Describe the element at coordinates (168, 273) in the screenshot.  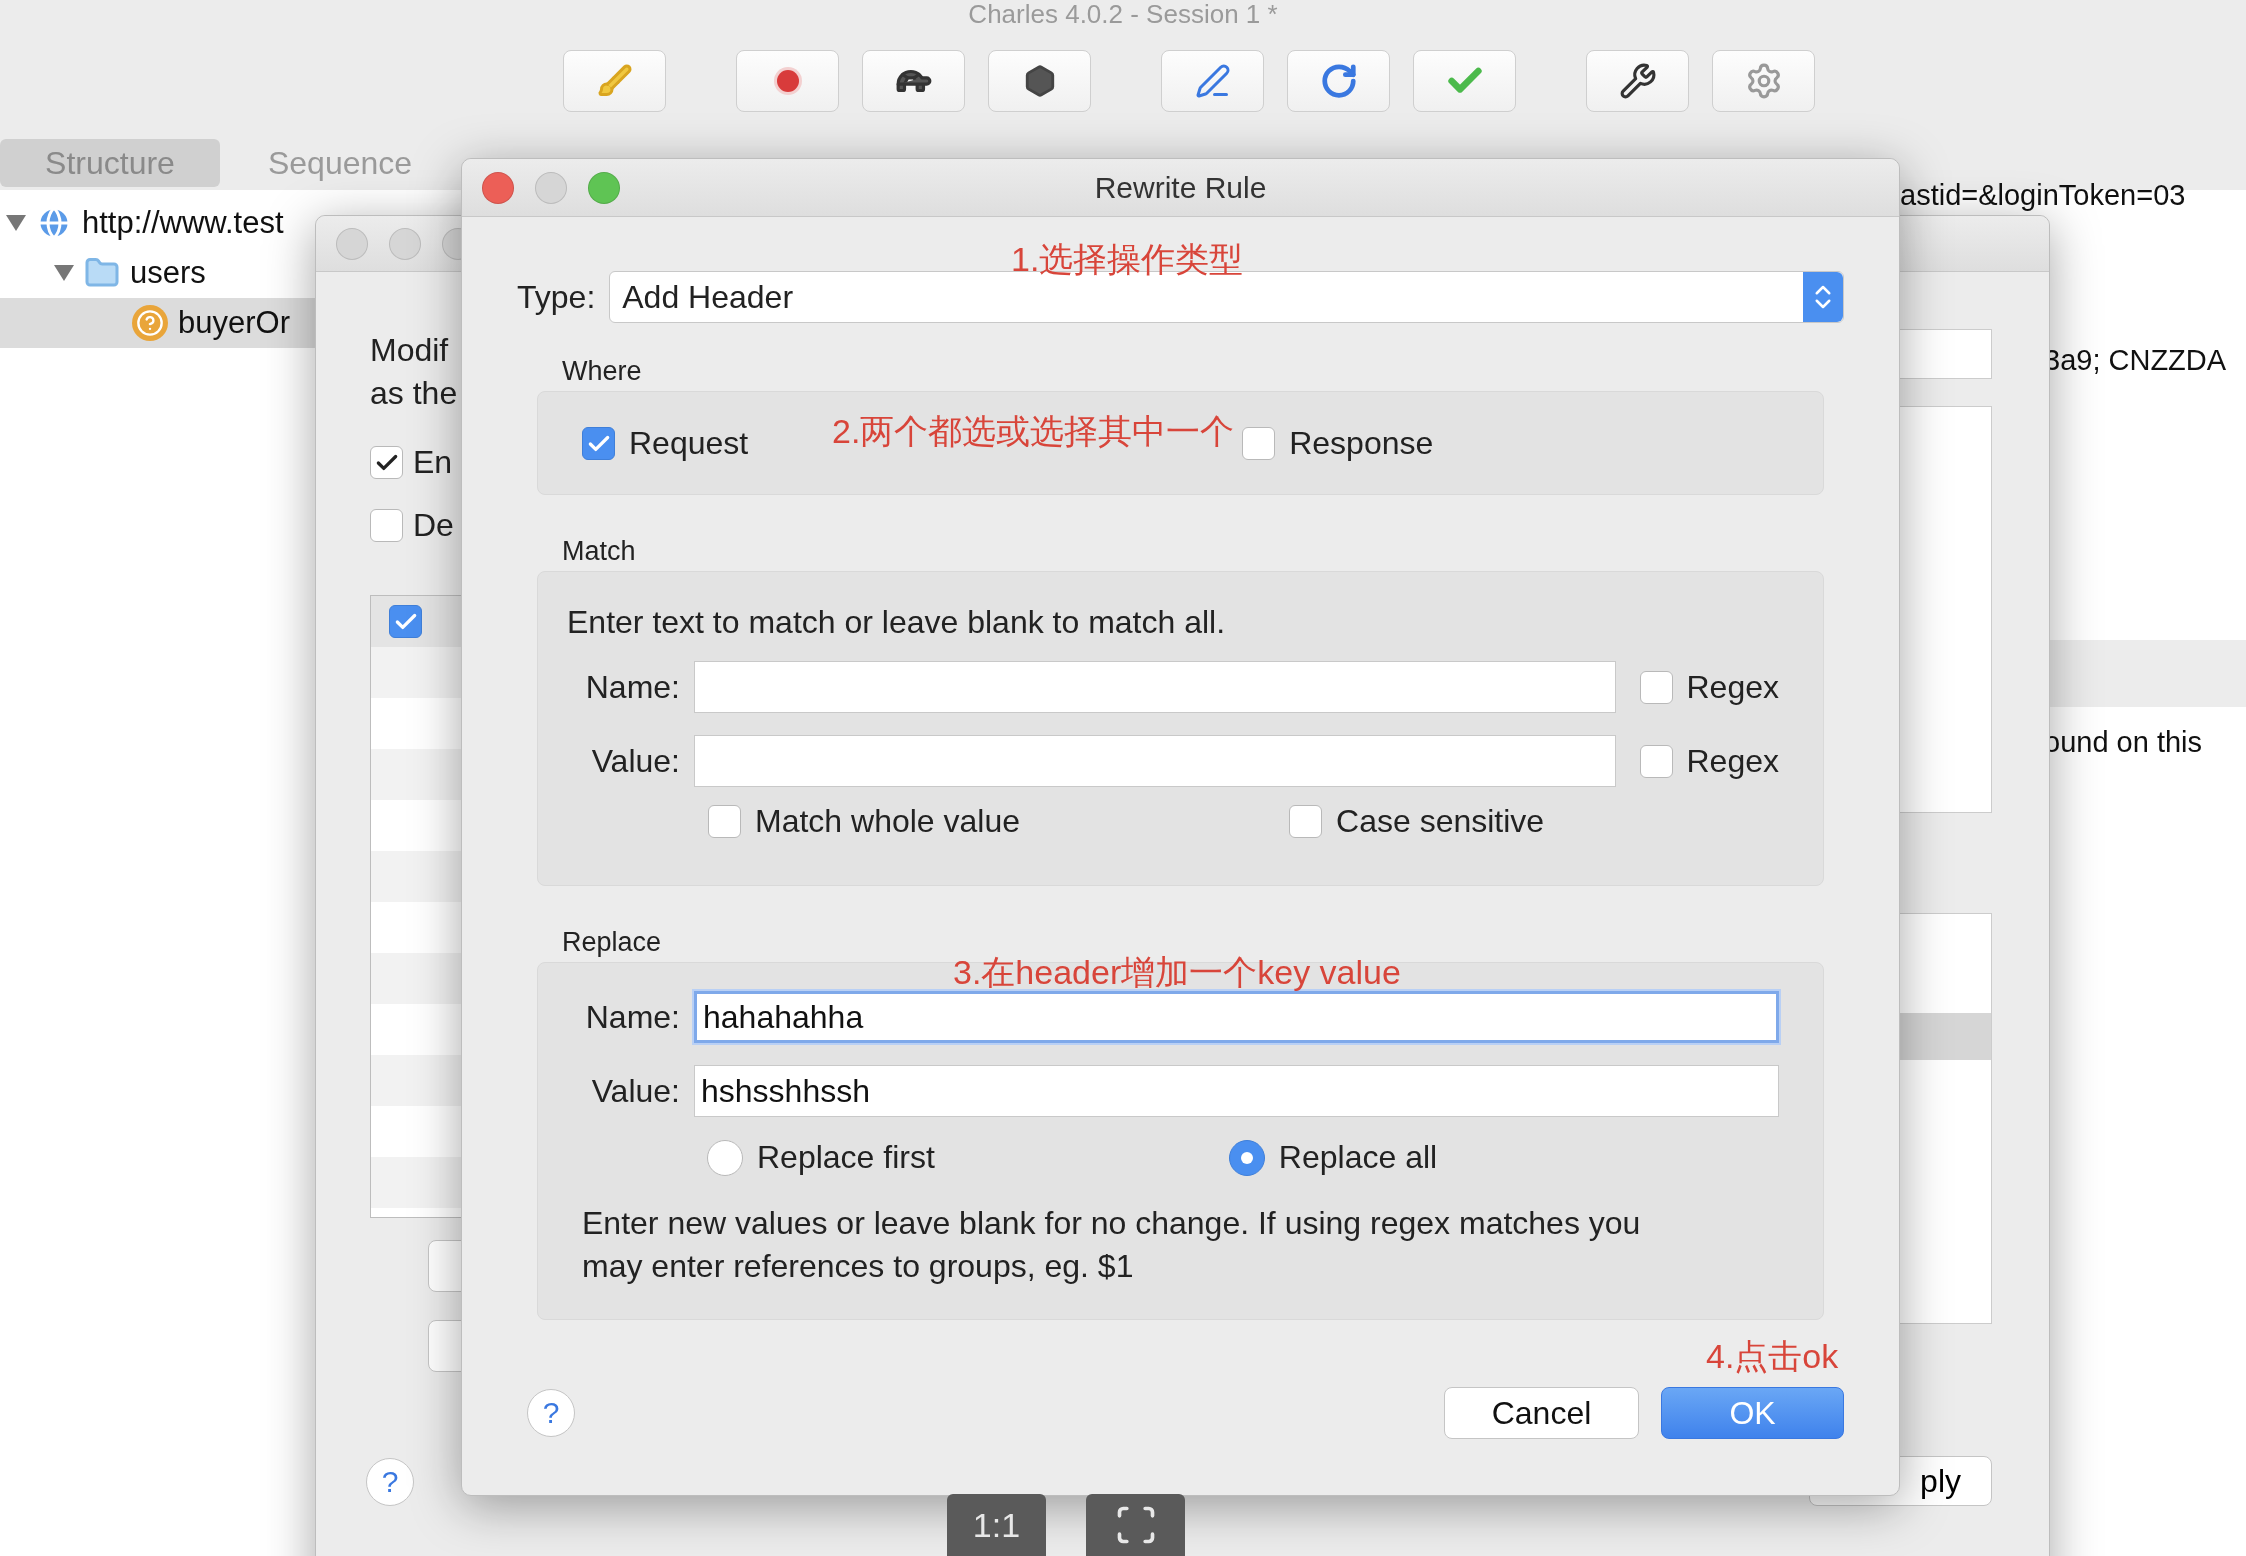
I see `tree-item-label: users` at that location.